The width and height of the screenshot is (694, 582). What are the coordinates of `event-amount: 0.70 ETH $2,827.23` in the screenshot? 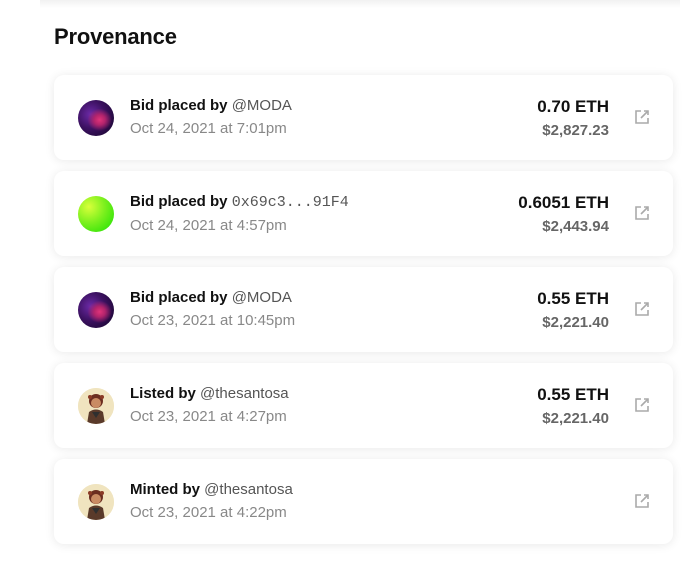 It's located at (573, 118).